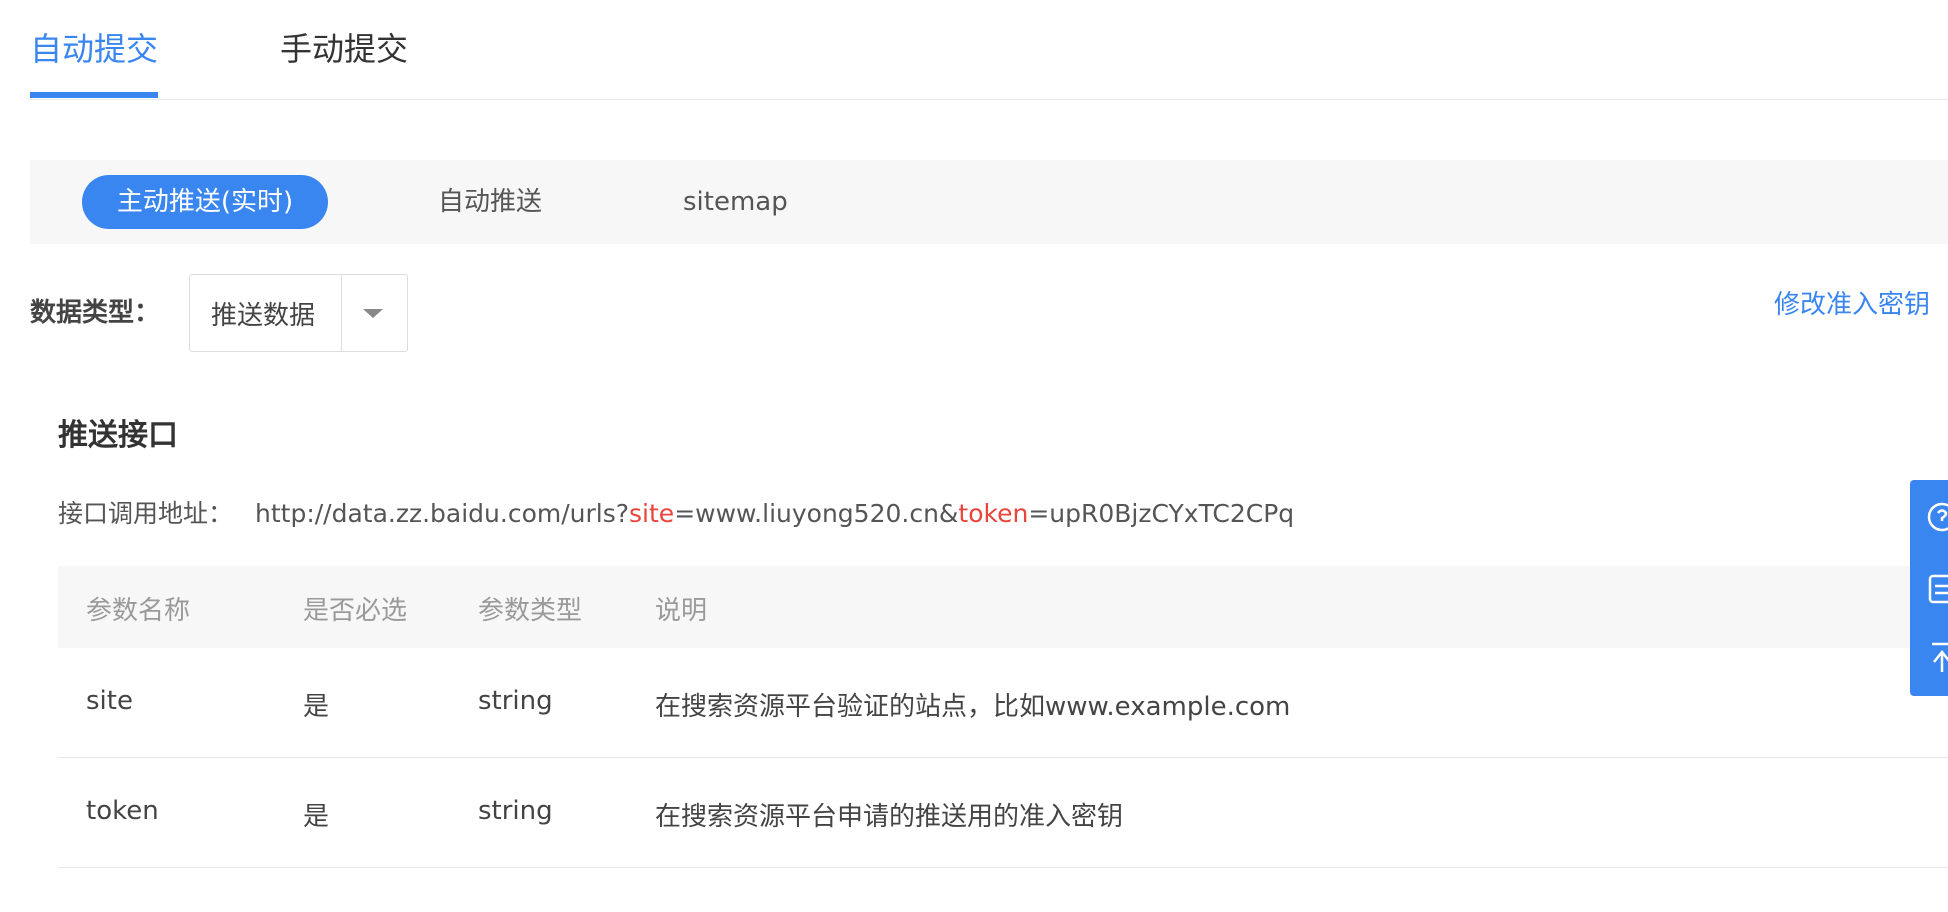  I want to click on table-header: 参数名称 是否必选 参数类型 说明, so click(1003, 607).